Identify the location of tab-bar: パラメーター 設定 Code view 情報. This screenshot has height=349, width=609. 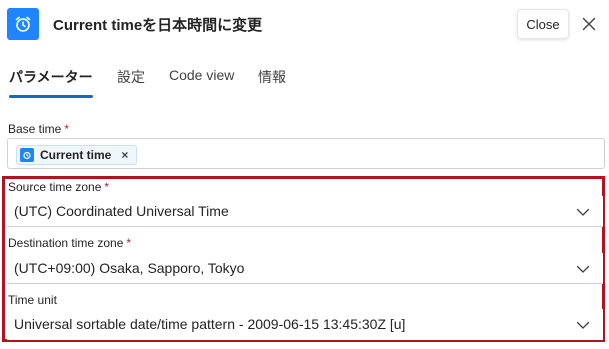
(304, 80).